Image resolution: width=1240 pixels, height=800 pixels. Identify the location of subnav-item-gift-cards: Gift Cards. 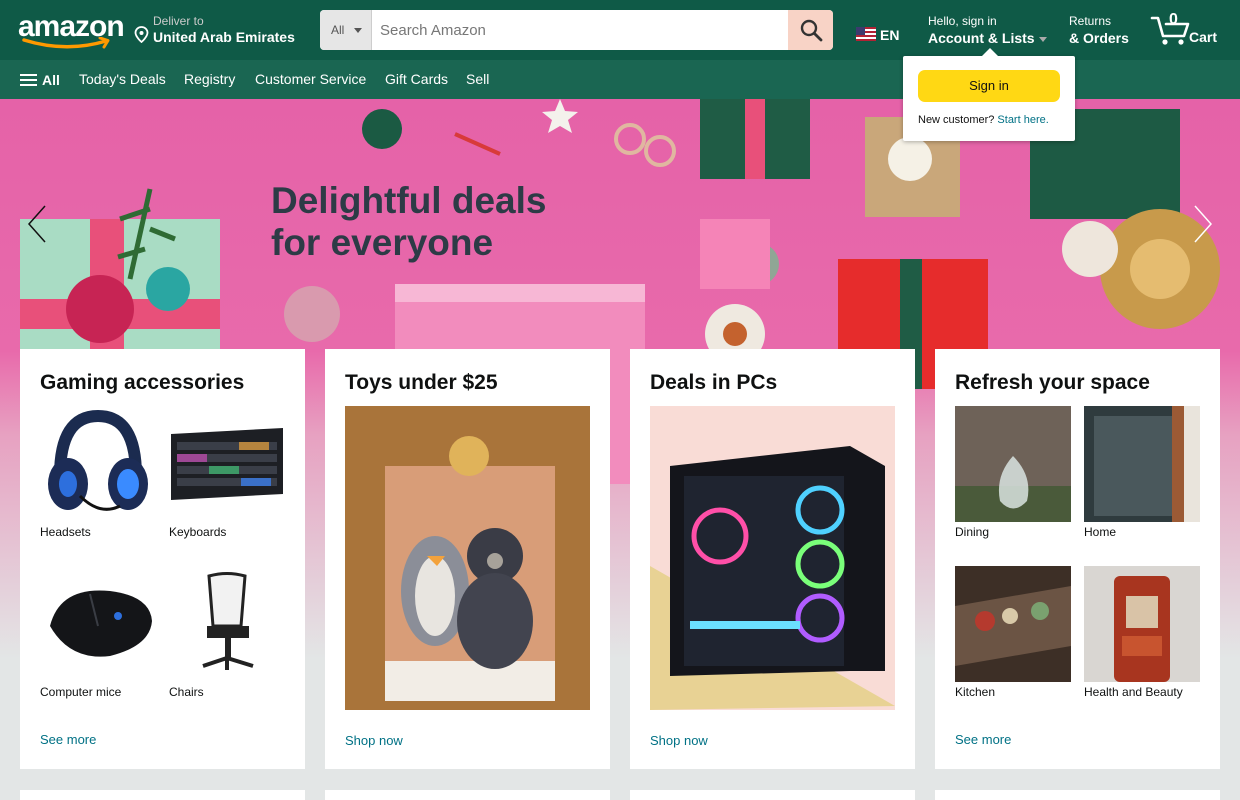
(416, 79).